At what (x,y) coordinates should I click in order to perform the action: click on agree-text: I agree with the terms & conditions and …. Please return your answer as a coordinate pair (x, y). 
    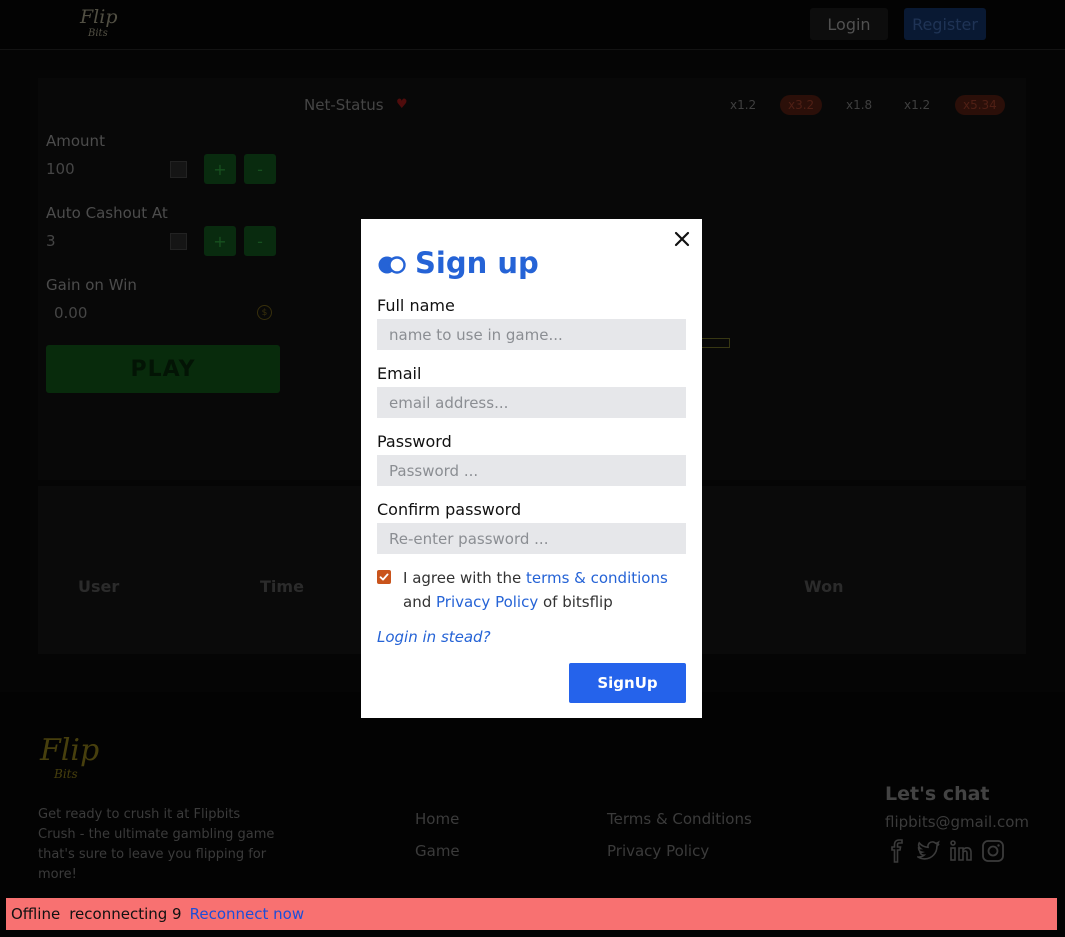
    Looking at the image, I should click on (548, 590).